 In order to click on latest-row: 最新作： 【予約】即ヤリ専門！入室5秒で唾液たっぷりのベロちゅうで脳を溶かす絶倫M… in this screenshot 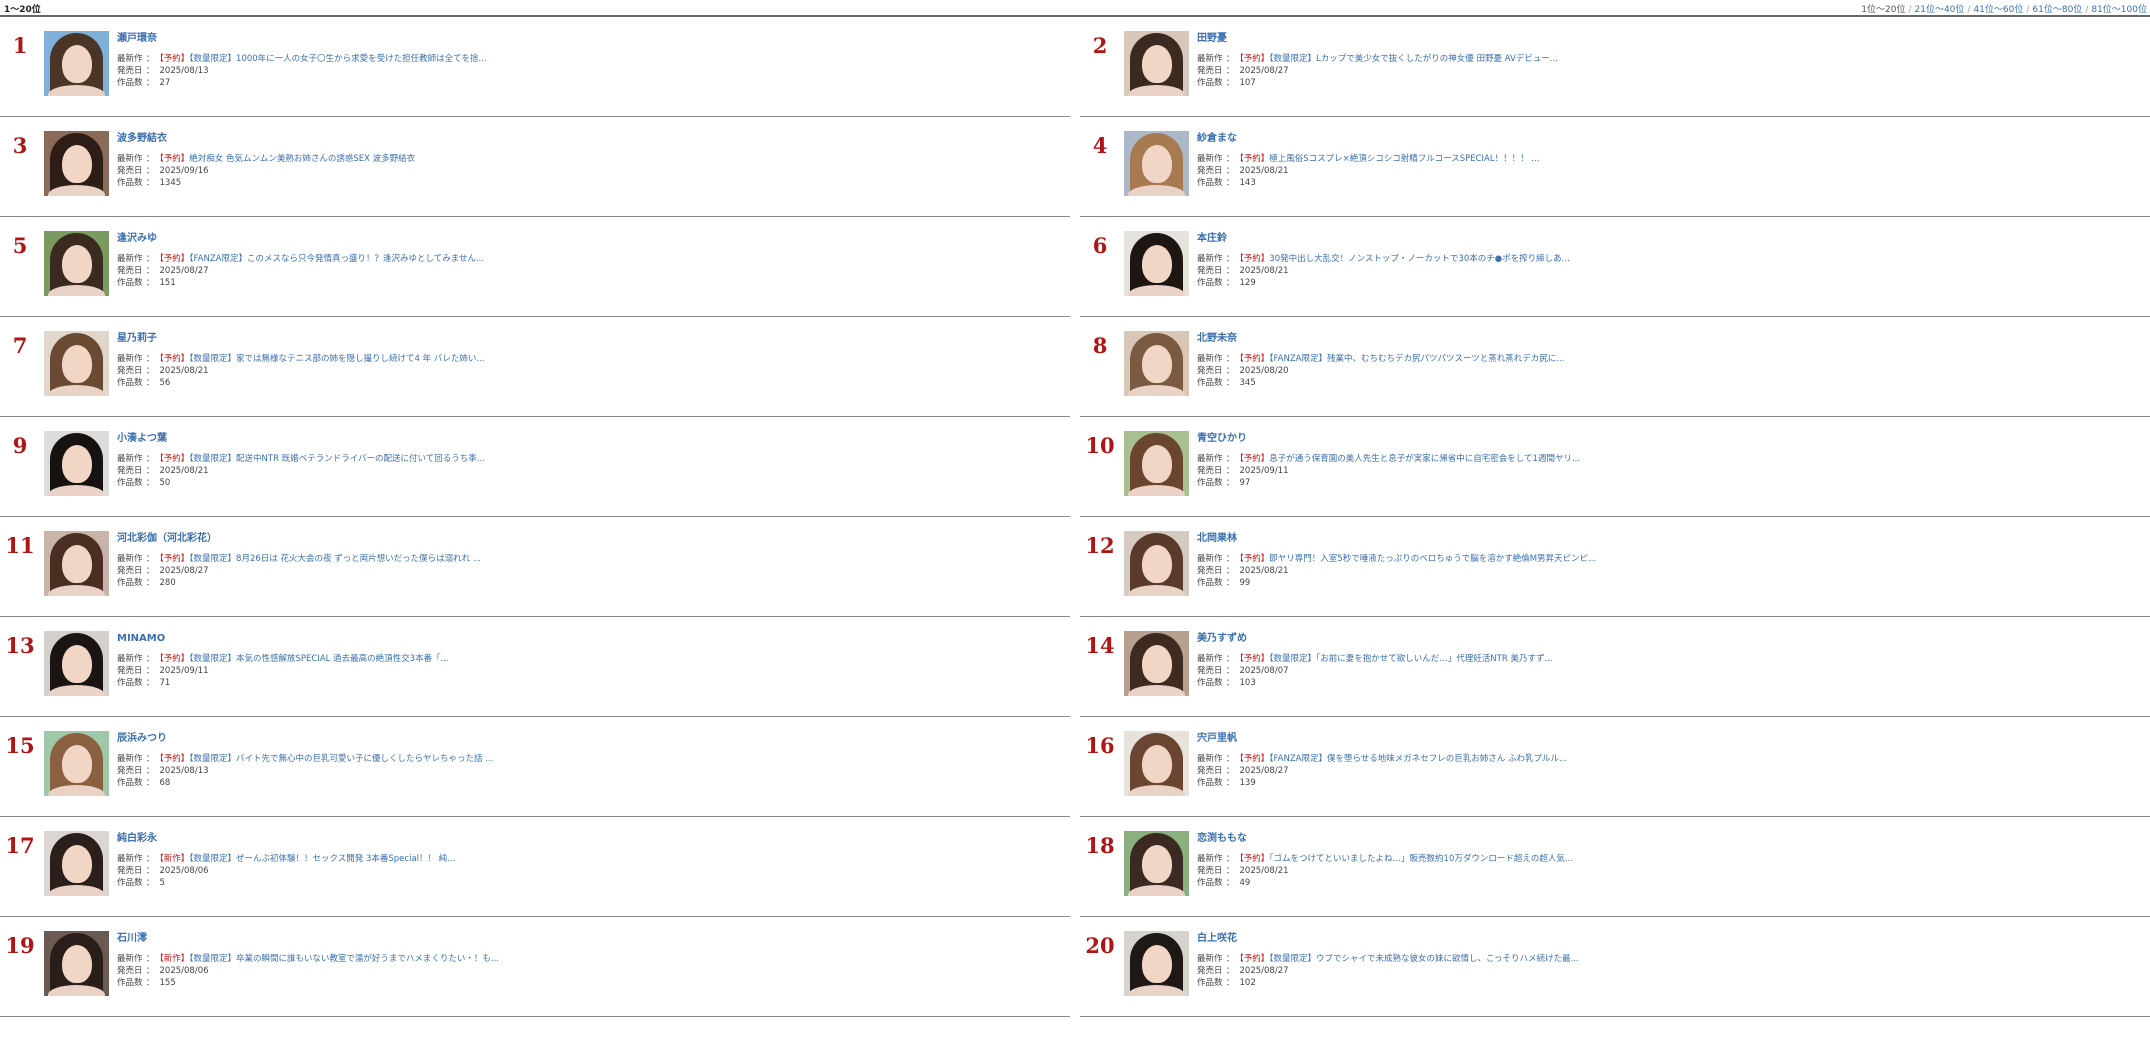, I will do `click(1671, 559)`.